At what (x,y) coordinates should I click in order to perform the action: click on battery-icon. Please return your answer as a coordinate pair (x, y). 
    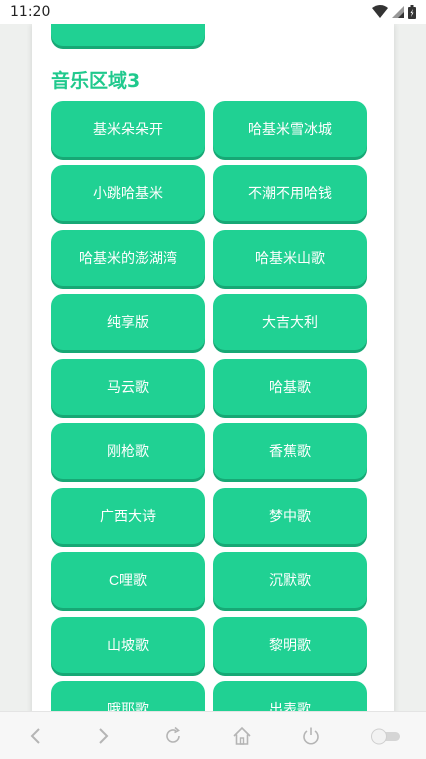
    Looking at the image, I should click on (412, 12).